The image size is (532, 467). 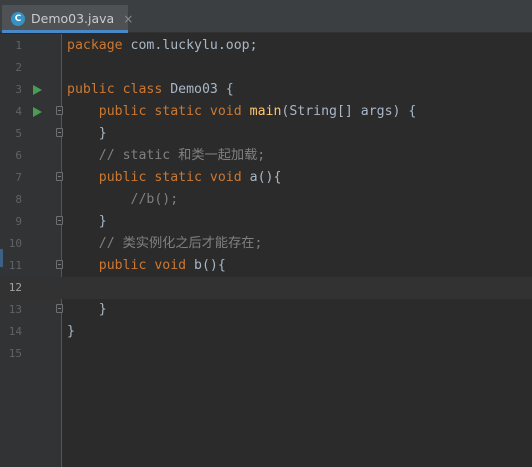 What do you see at coordinates (18, 67) in the screenshot?
I see `line-number: 2` at bounding box center [18, 67].